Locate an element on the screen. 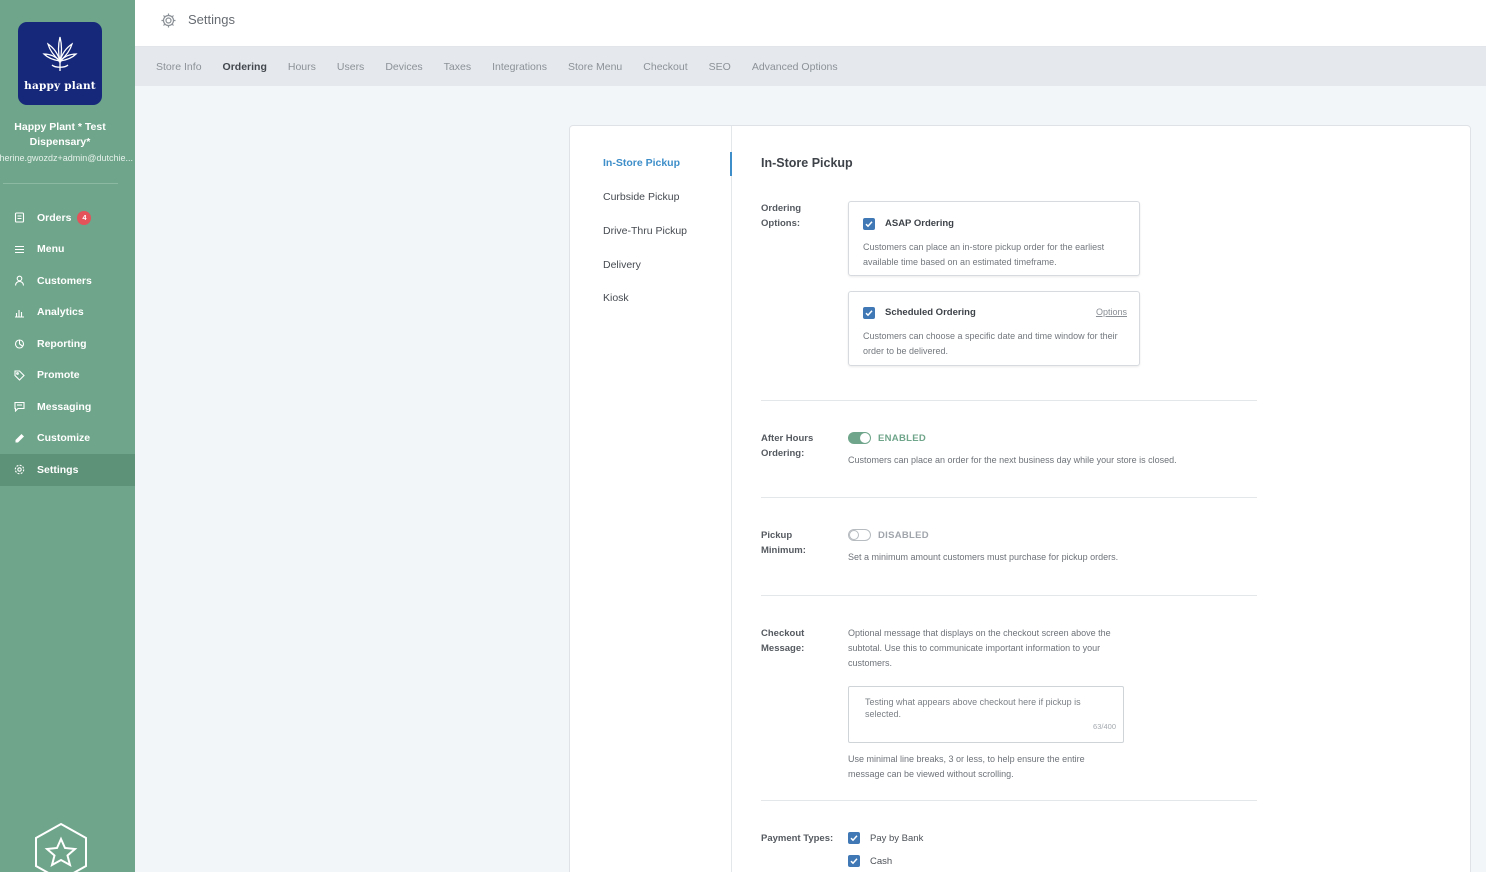  gear-icon is located at coordinates (19, 469).